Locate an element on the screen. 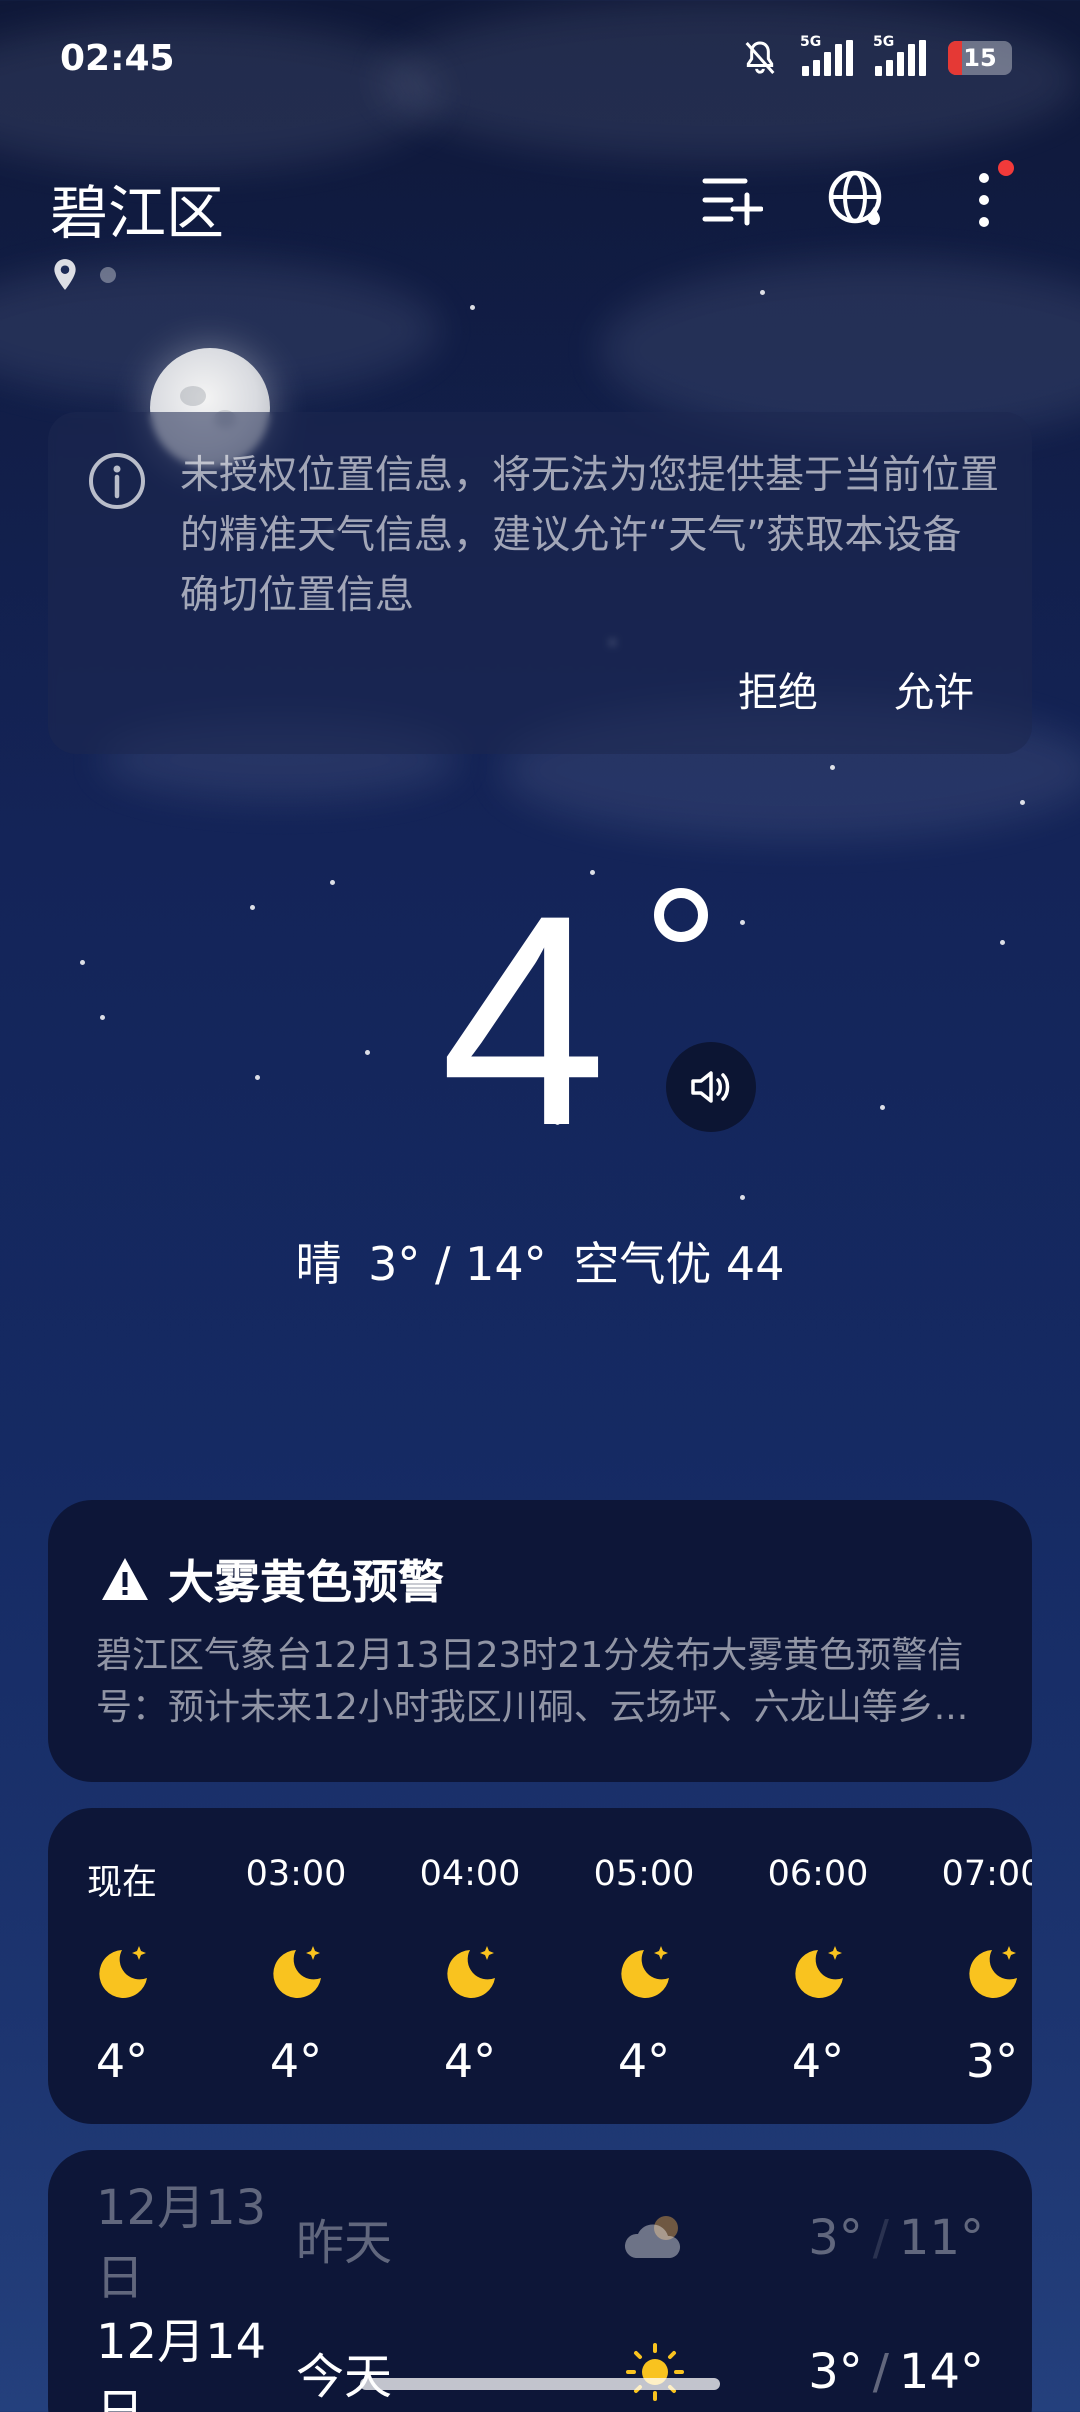 This screenshot has height=2412, width=1080. battery-icon: 15 is located at coordinates (980, 58).